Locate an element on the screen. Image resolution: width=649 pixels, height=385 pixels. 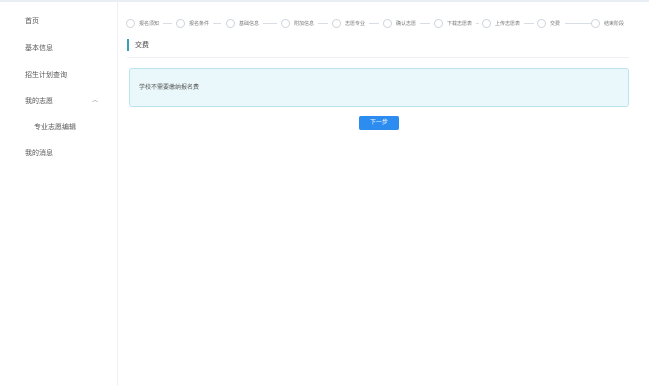
chevron-up-icon: ︿ is located at coordinates (95, 100).